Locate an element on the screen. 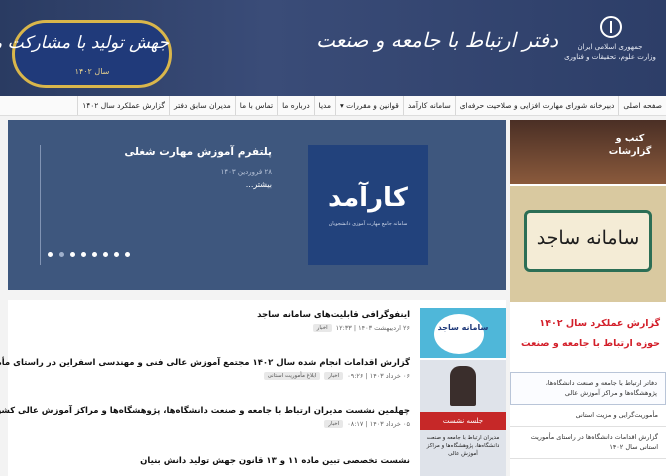 This screenshot has width=666, height=476. news-tag: ابلاغ مأموریت استانی is located at coordinates (292, 376).